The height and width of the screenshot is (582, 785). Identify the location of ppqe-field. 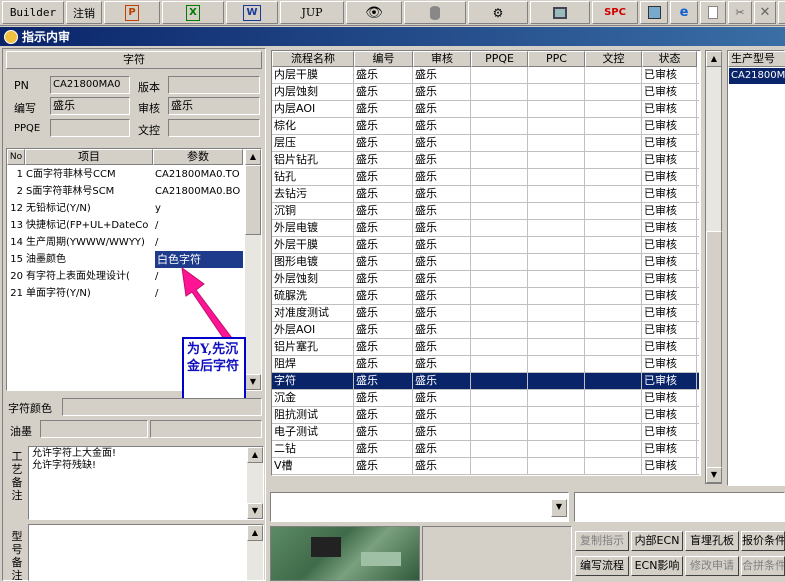
(90, 128).